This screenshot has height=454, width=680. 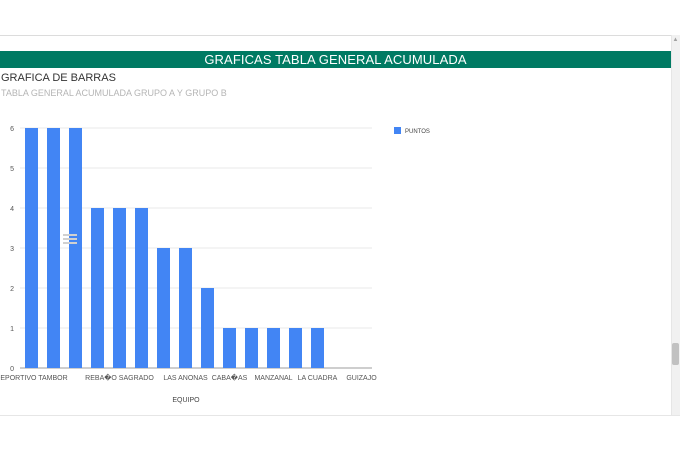 What do you see at coordinates (12, 289) in the screenshot?
I see `y-tick-label: 2` at bounding box center [12, 289].